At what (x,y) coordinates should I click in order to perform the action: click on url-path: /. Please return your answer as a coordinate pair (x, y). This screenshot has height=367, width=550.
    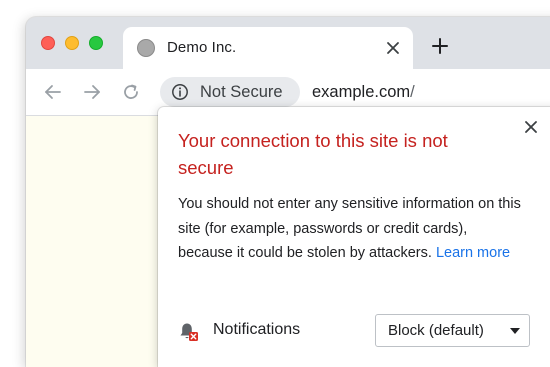
    Looking at the image, I should click on (412, 92).